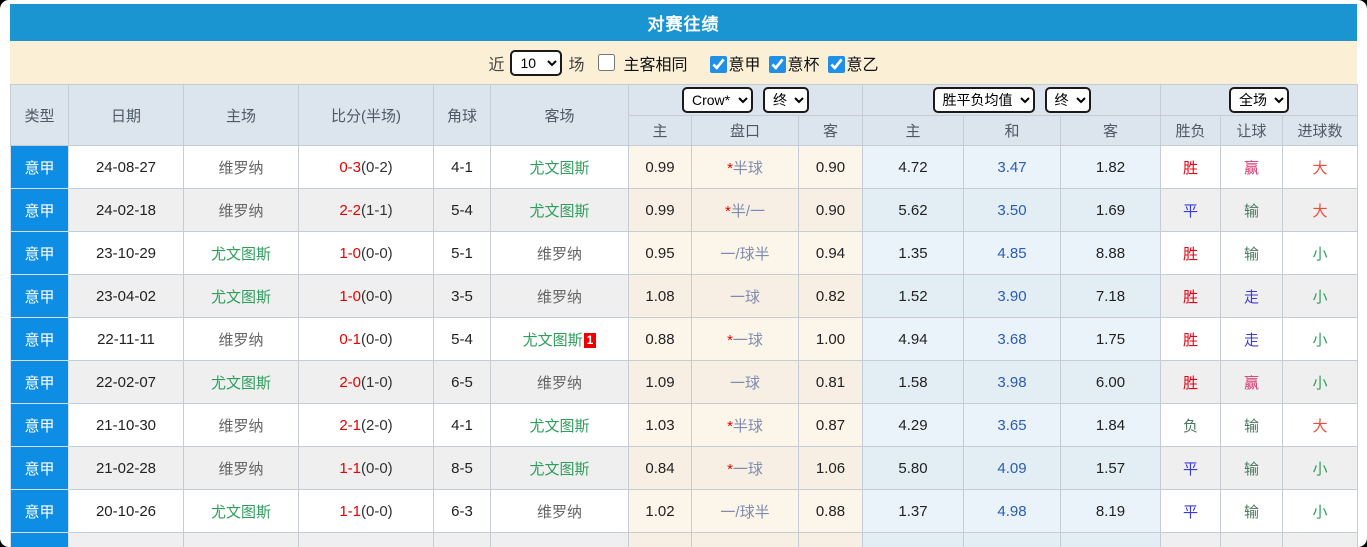 This screenshot has width=1367, height=547. Describe the element at coordinates (745, 167) in the screenshot. I see `handicap-cell: *半球` at that location.